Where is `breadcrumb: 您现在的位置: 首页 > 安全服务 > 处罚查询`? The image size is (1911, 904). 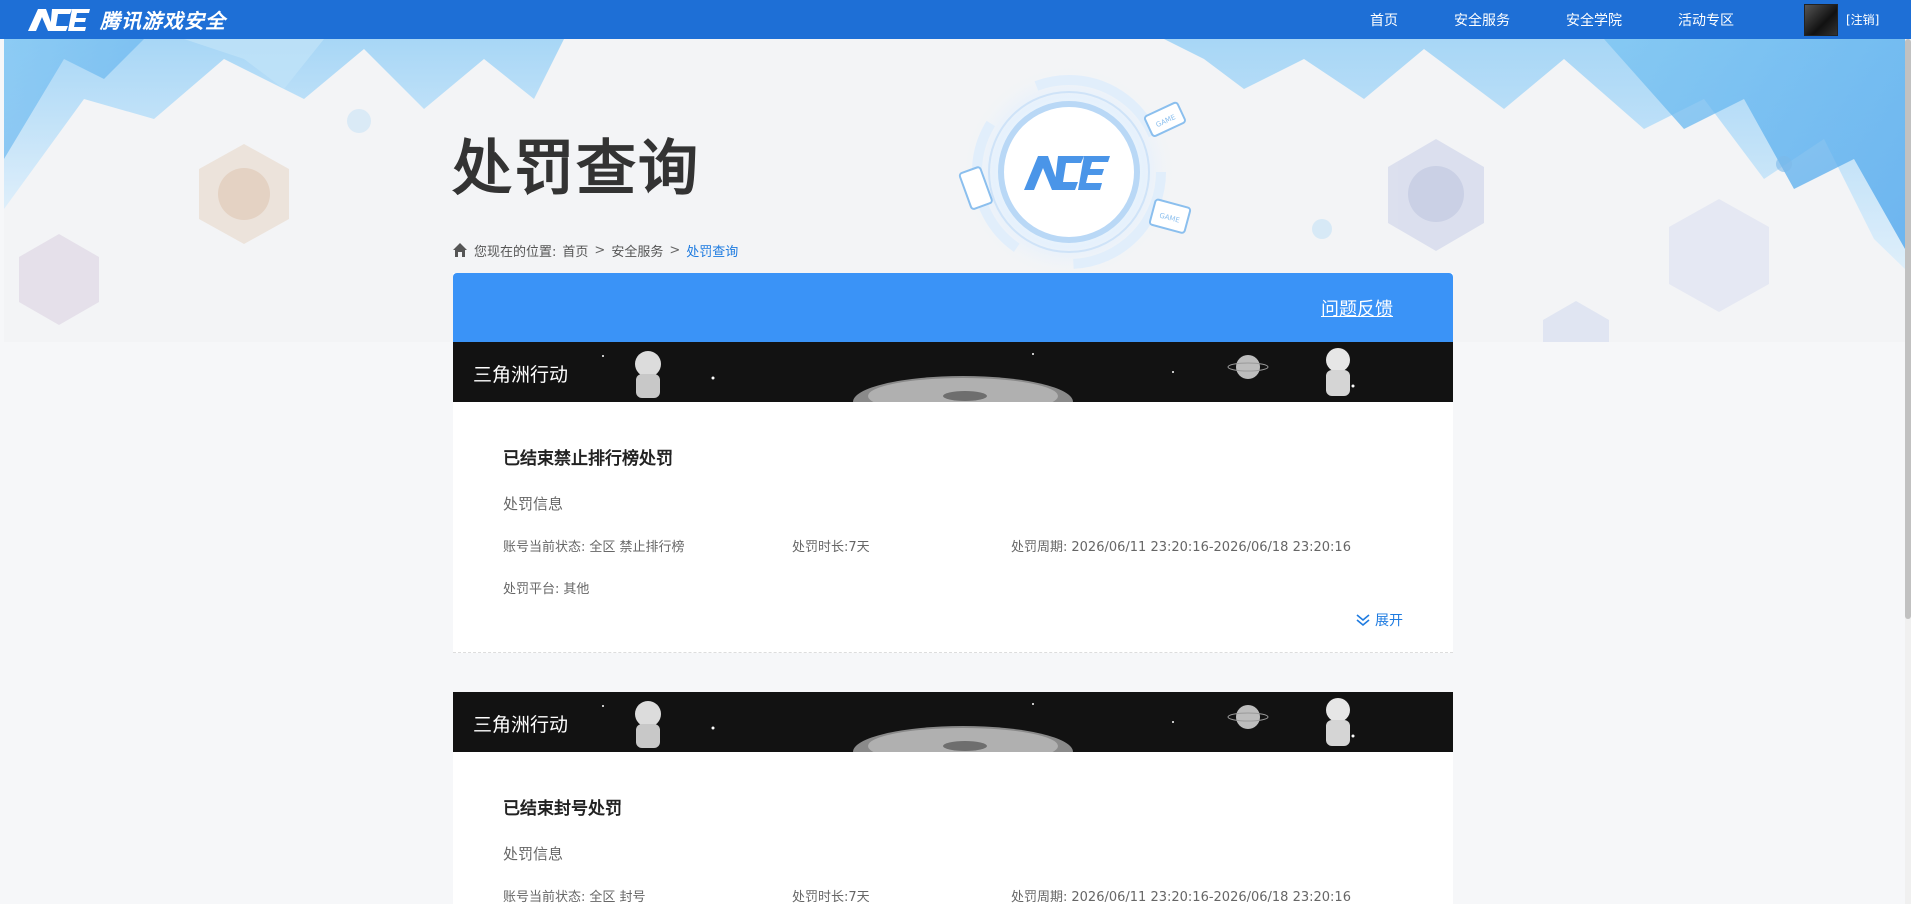 breadcrumb: 您现在的位置: 首页 > 安全服务 > 处罚查询 is located at coordinates (595, 250).